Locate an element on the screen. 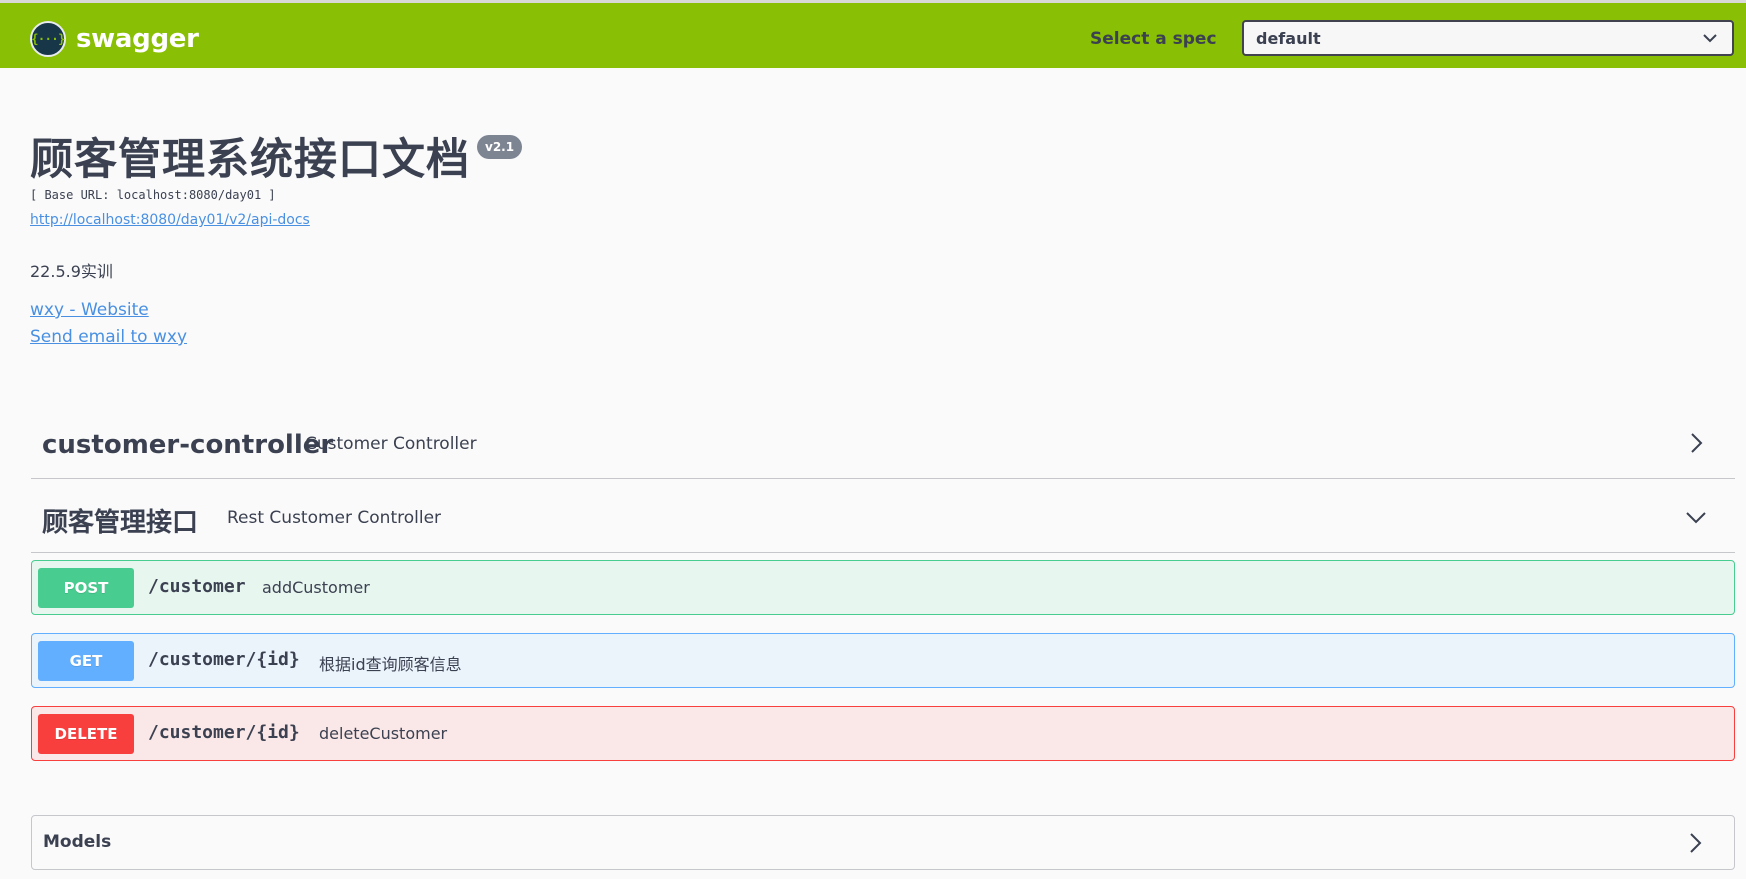  contact-email-link: Send email to wxy is located at coordinates (108, 337).